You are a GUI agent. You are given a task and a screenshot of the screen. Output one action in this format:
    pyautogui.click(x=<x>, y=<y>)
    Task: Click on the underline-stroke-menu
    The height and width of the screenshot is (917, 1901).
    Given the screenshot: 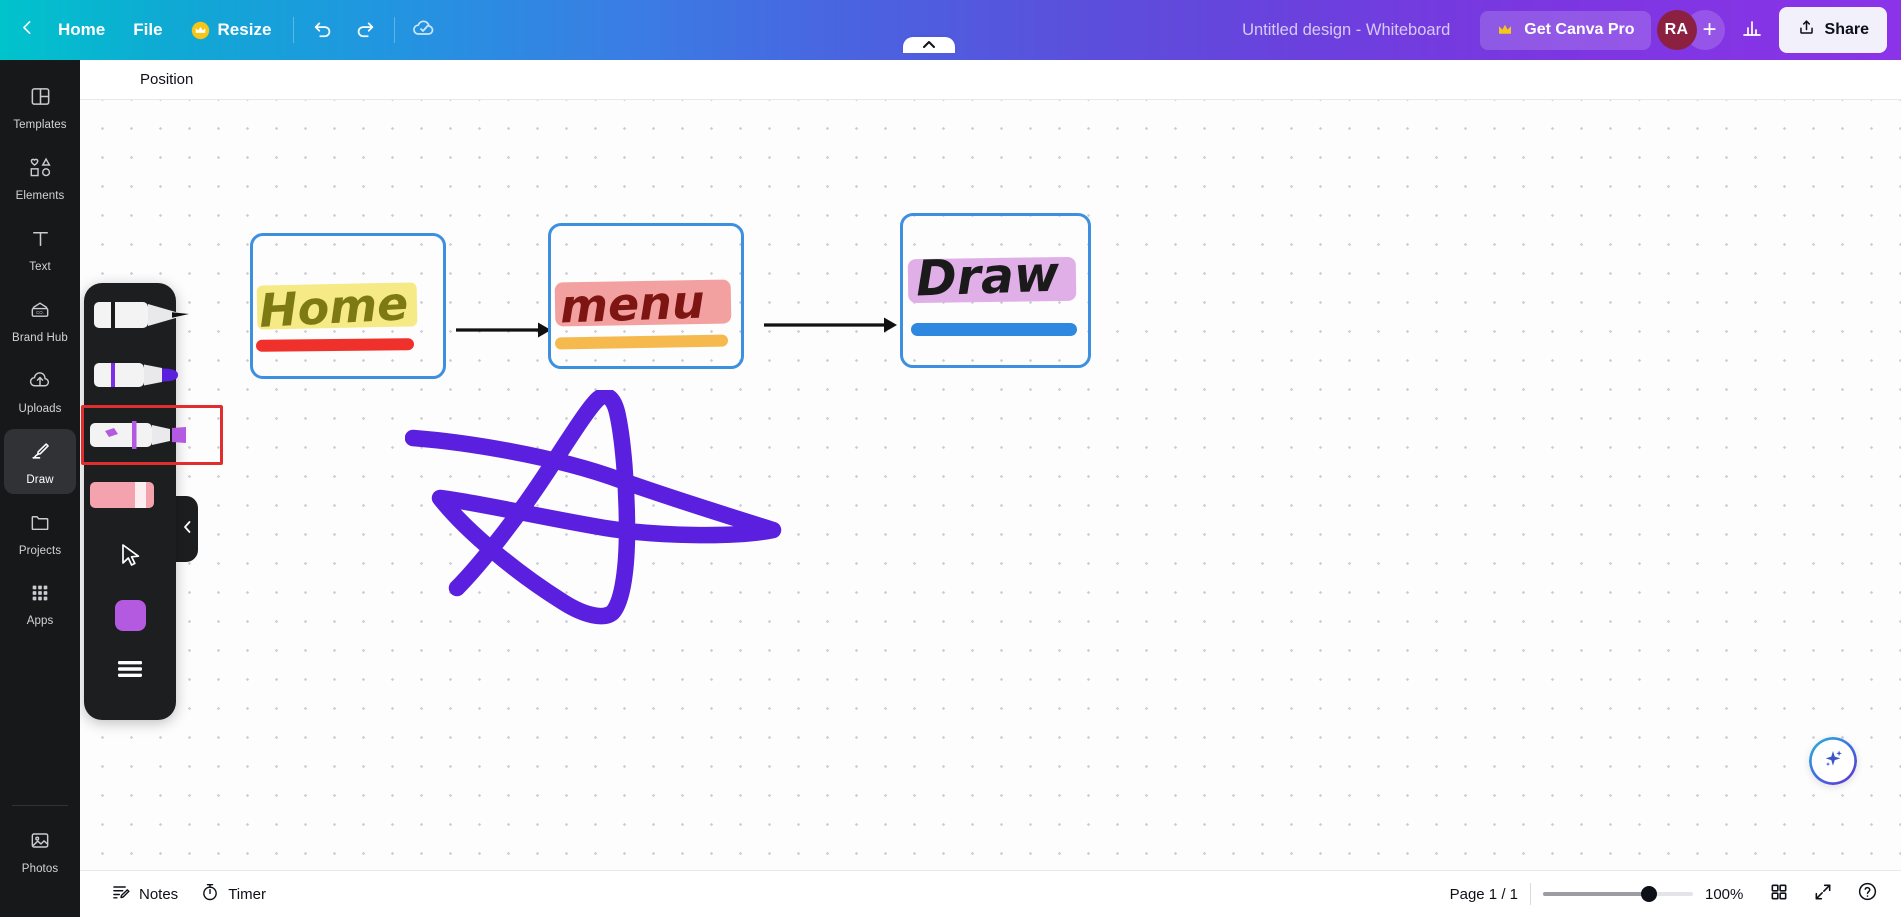 What is the action you would take?
    pyautogui.click(x=641, y=342)
    